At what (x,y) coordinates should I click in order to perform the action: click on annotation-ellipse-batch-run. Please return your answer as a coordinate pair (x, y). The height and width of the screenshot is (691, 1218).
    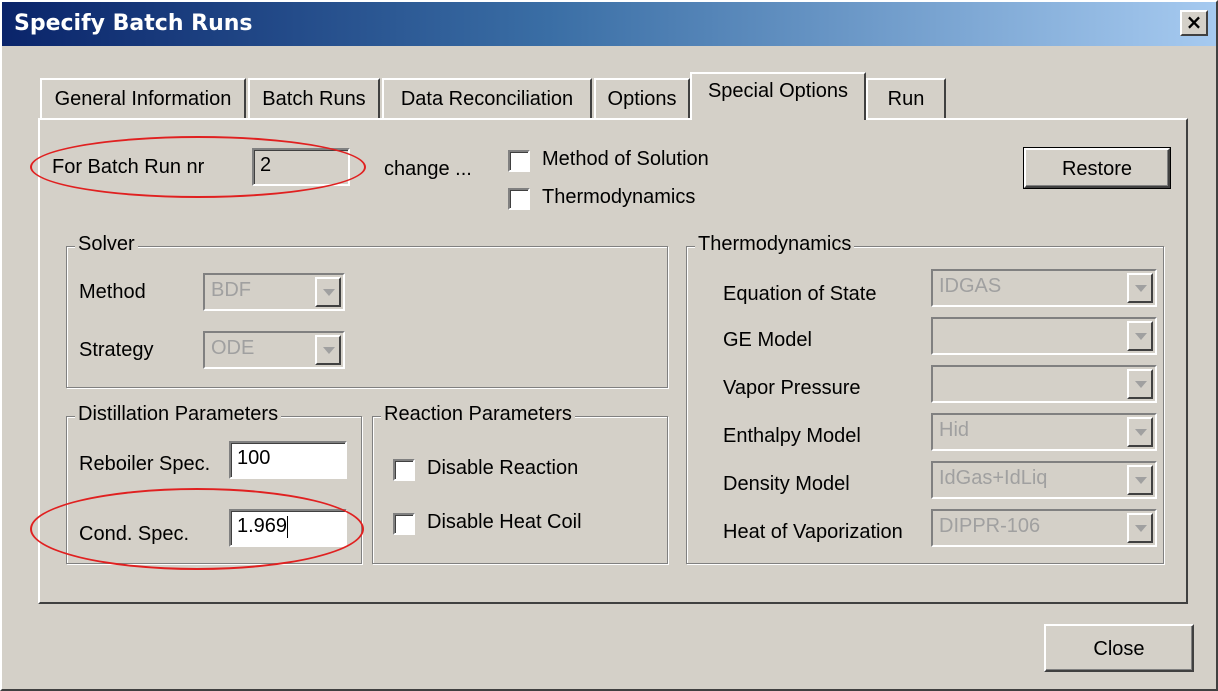
    Looking at the image, I should click on (198, 167).